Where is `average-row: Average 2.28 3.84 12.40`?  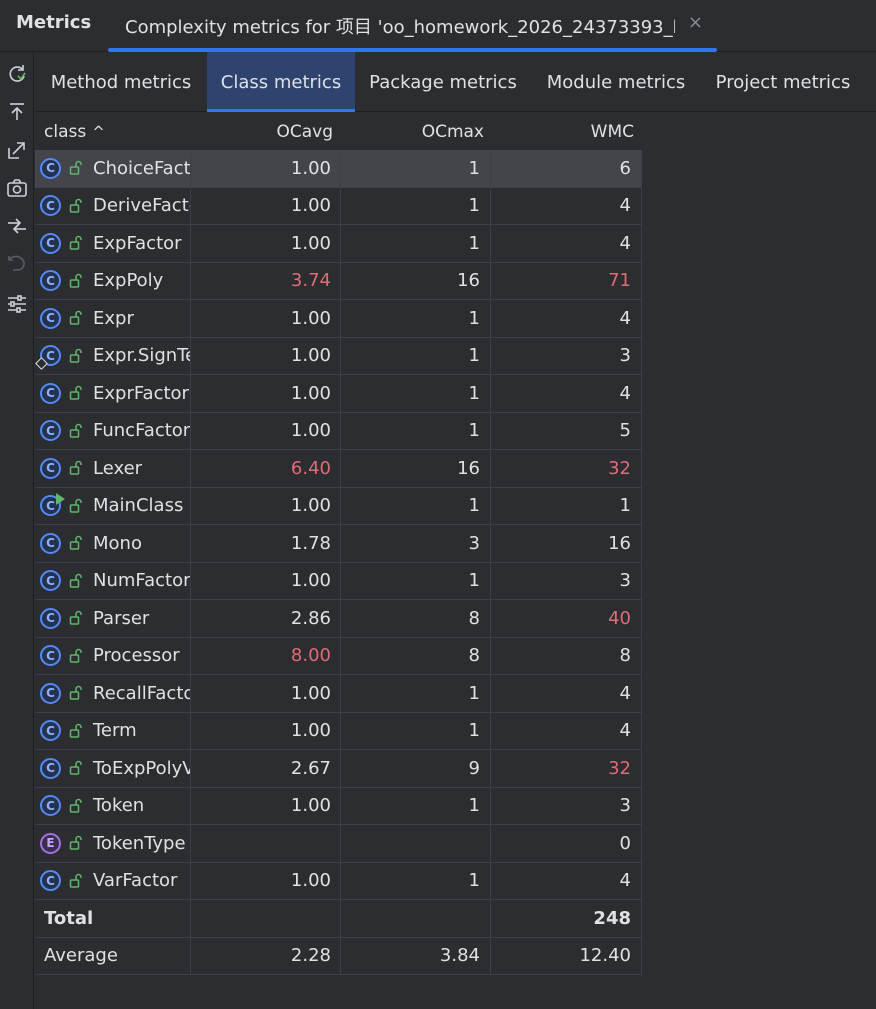
average-row: Average 2.28 3.84 12.40 is located at coordinates (338, 956).